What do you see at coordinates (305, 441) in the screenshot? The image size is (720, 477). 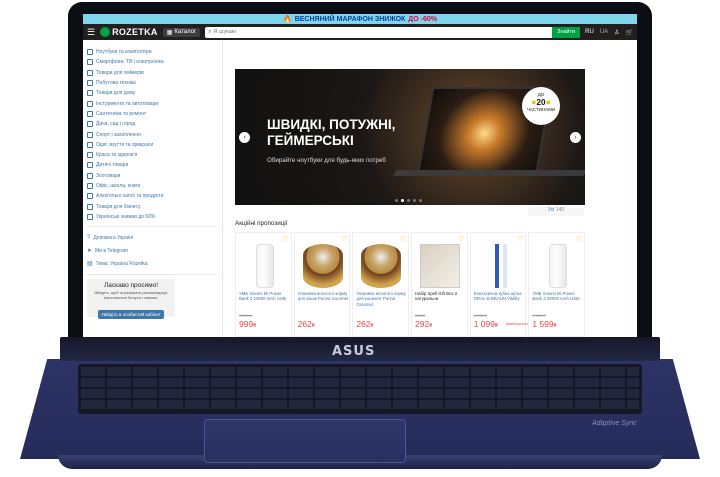 I see `touchpad` at bounding box center [305, 441].